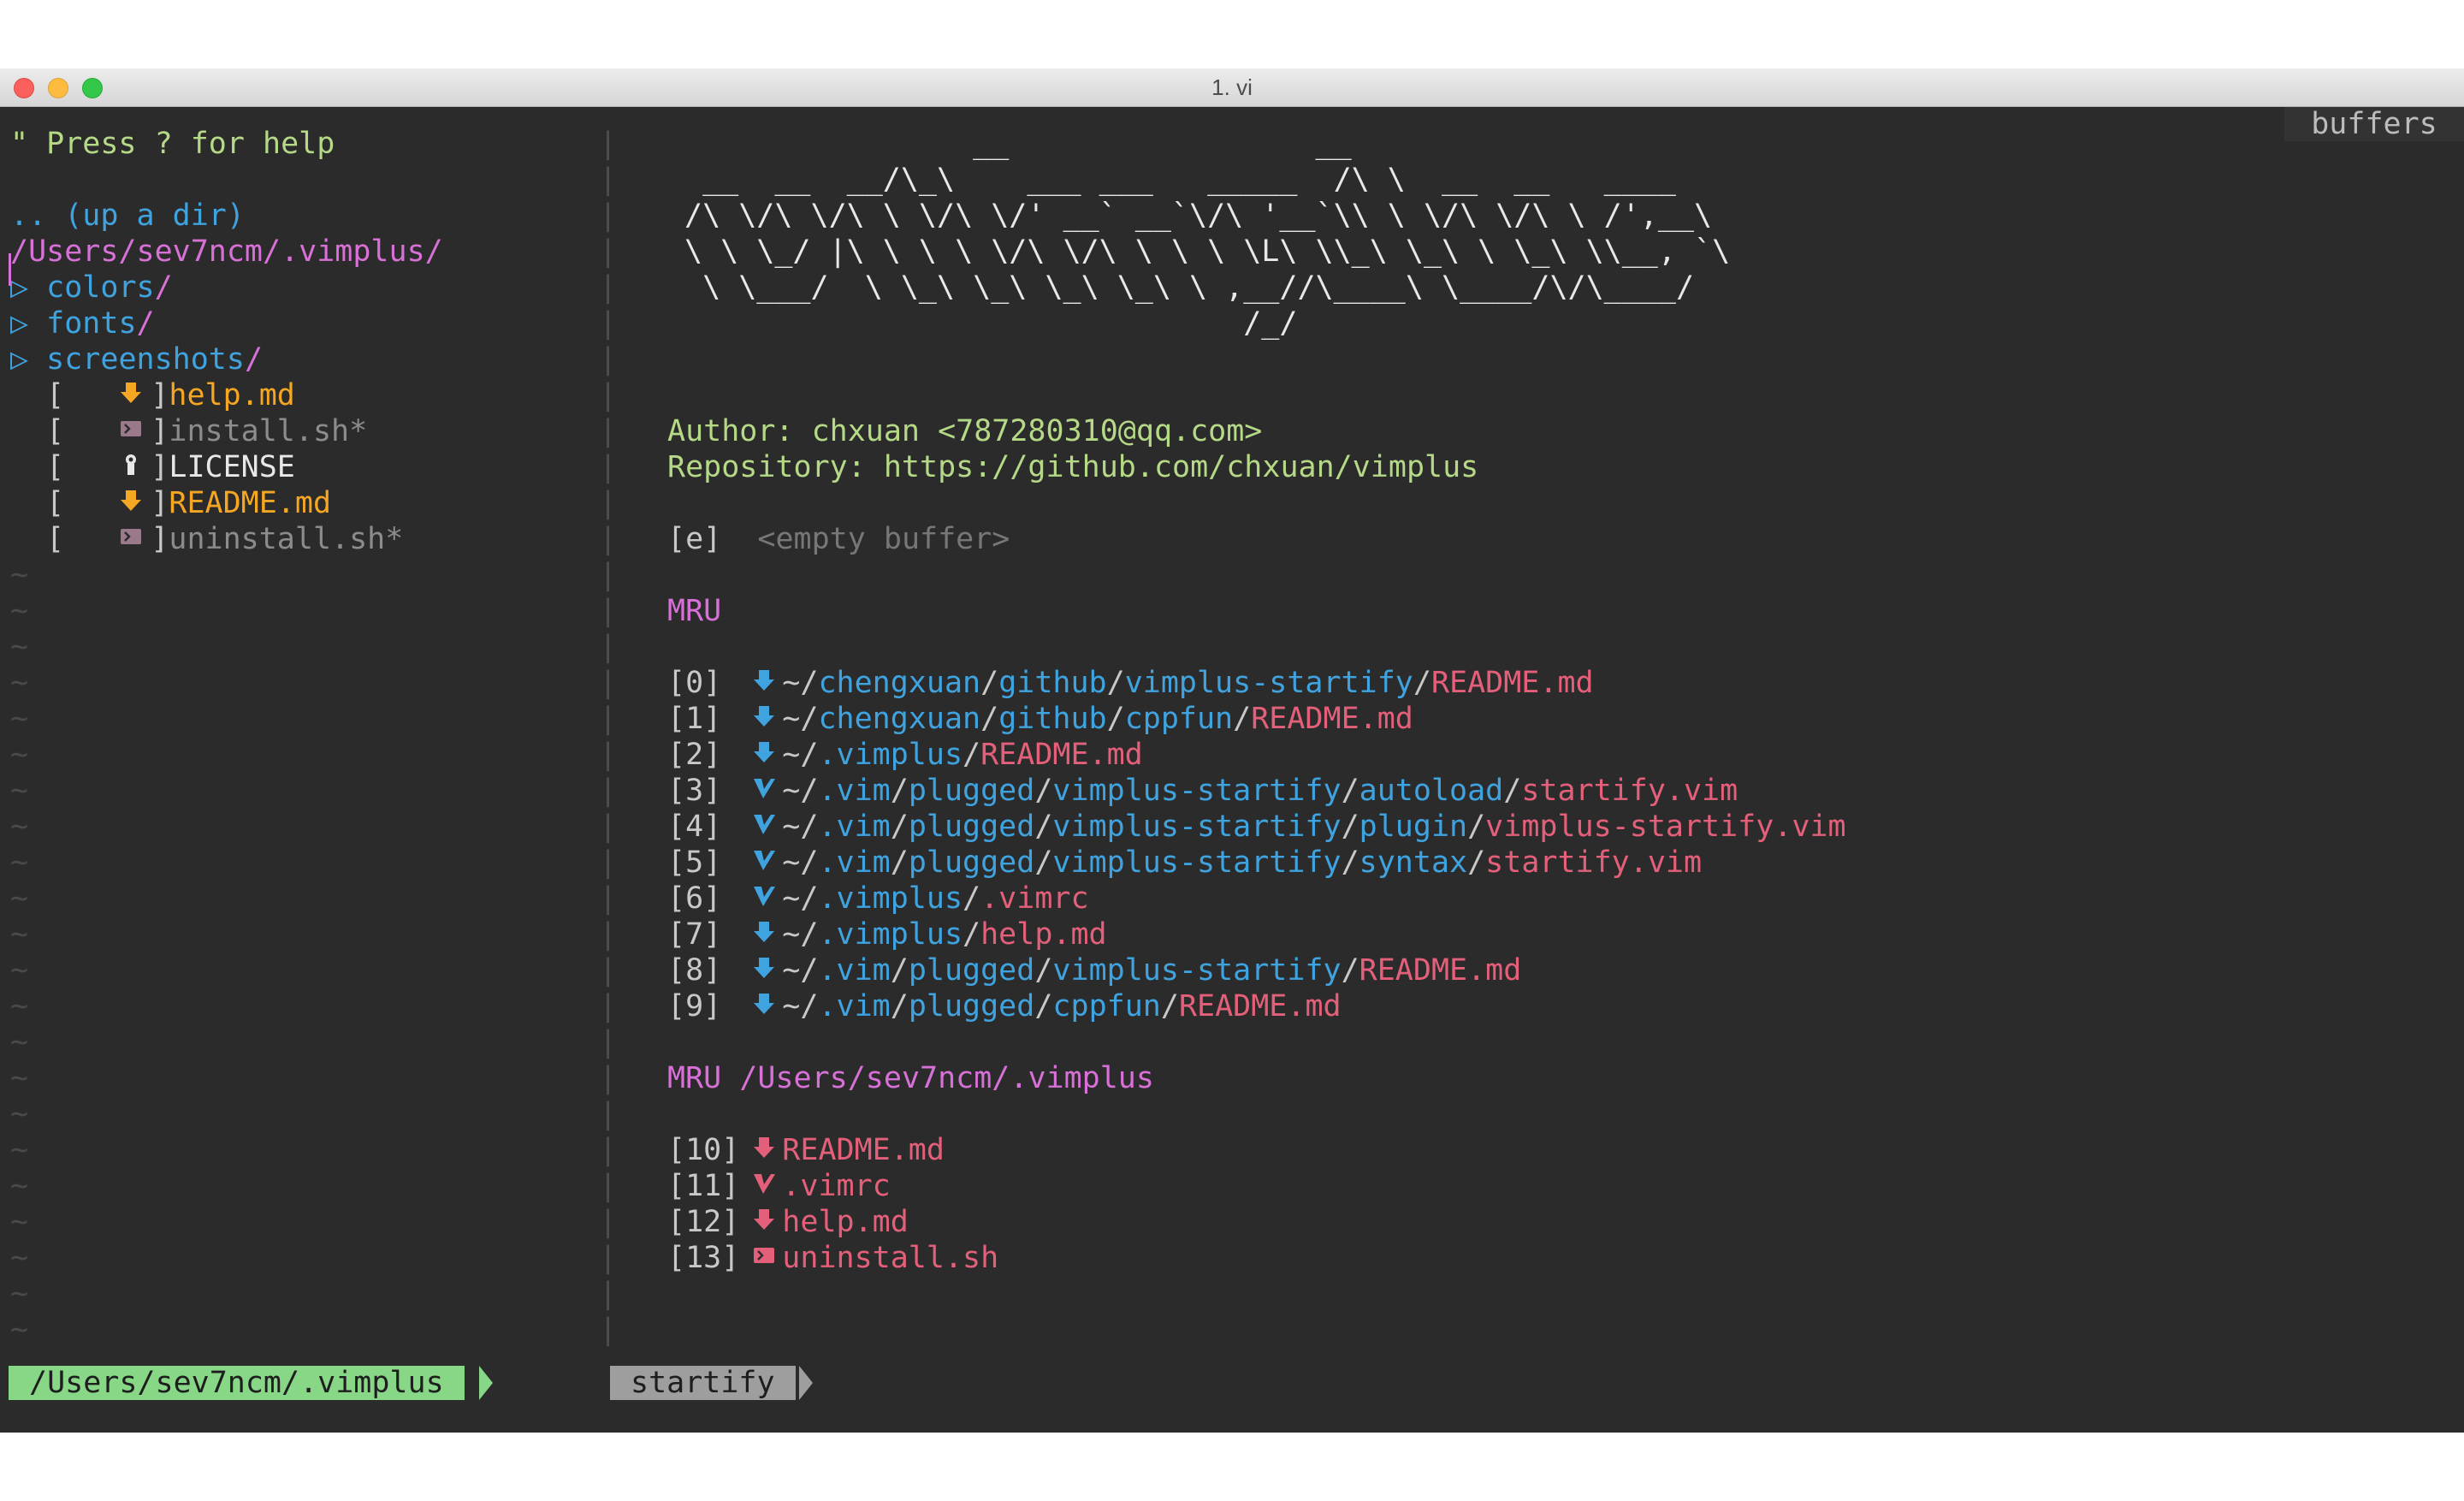  I want to click on expand-arrow-icon: ▷, so click(28, 324).